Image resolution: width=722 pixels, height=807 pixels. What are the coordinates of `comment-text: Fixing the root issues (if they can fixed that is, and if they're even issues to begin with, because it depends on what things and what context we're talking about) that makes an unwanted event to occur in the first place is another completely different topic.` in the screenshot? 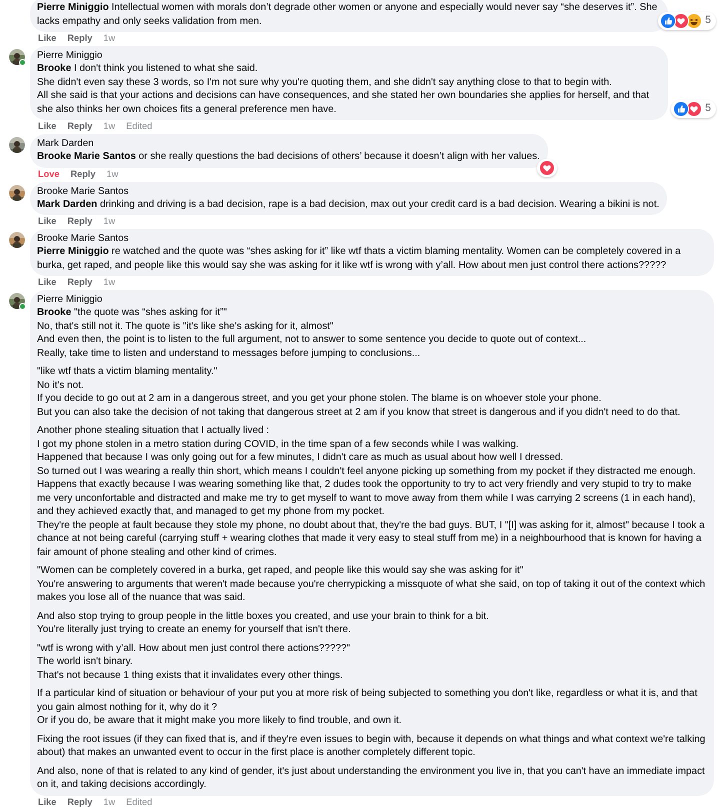 It's located at (371, 746).